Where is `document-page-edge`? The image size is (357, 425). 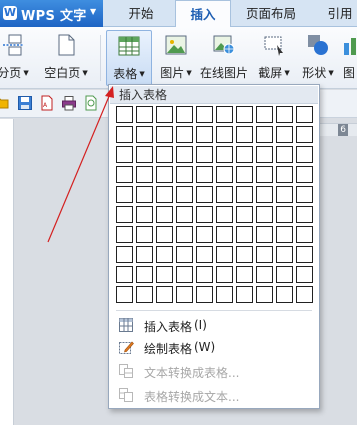
document-page-edge is located at coordinates (7, 272).